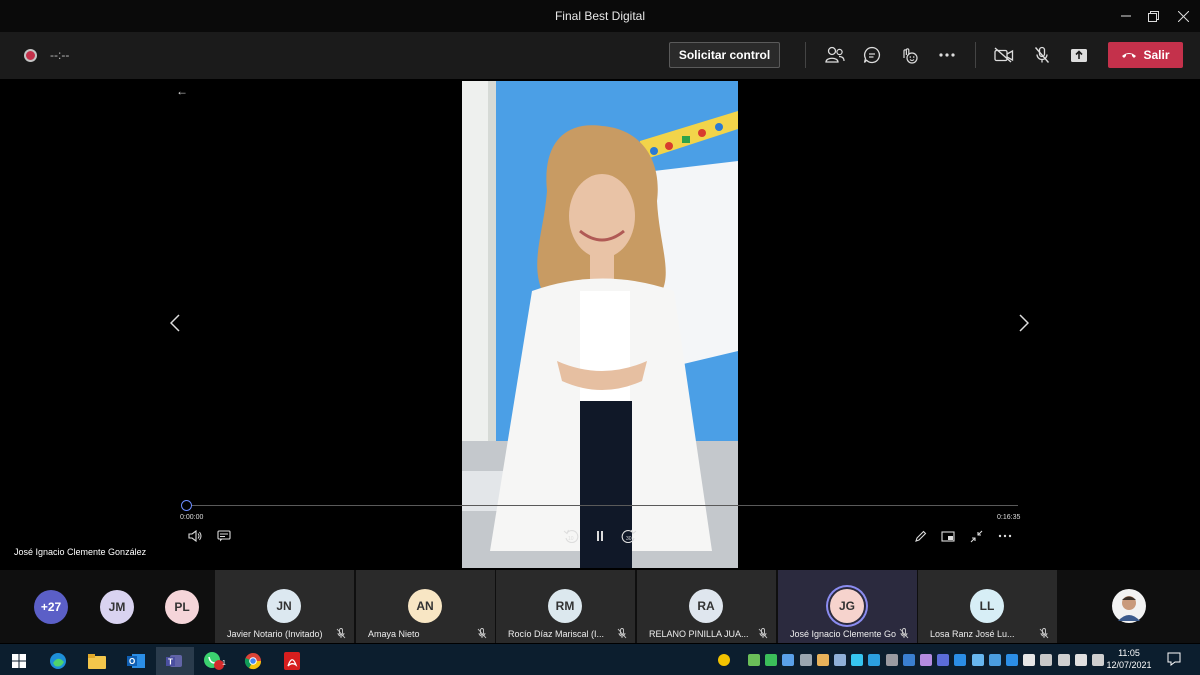 This screenshot has height=675, width=1200. I want to click on self-video-tile, so click(1130, 606).